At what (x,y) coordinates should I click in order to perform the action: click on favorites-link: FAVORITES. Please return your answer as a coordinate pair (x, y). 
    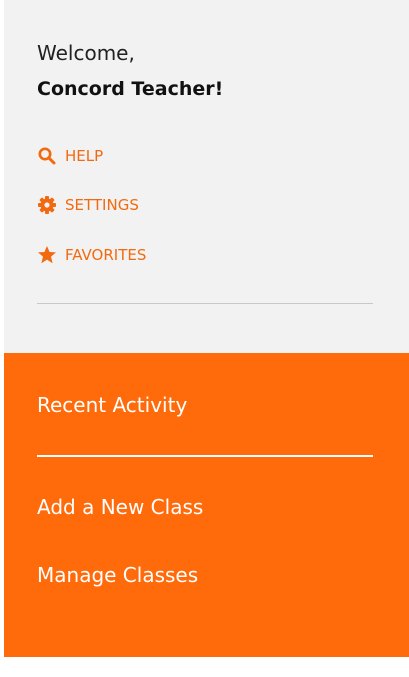
    Looking at the image, I should click on (91, 255).